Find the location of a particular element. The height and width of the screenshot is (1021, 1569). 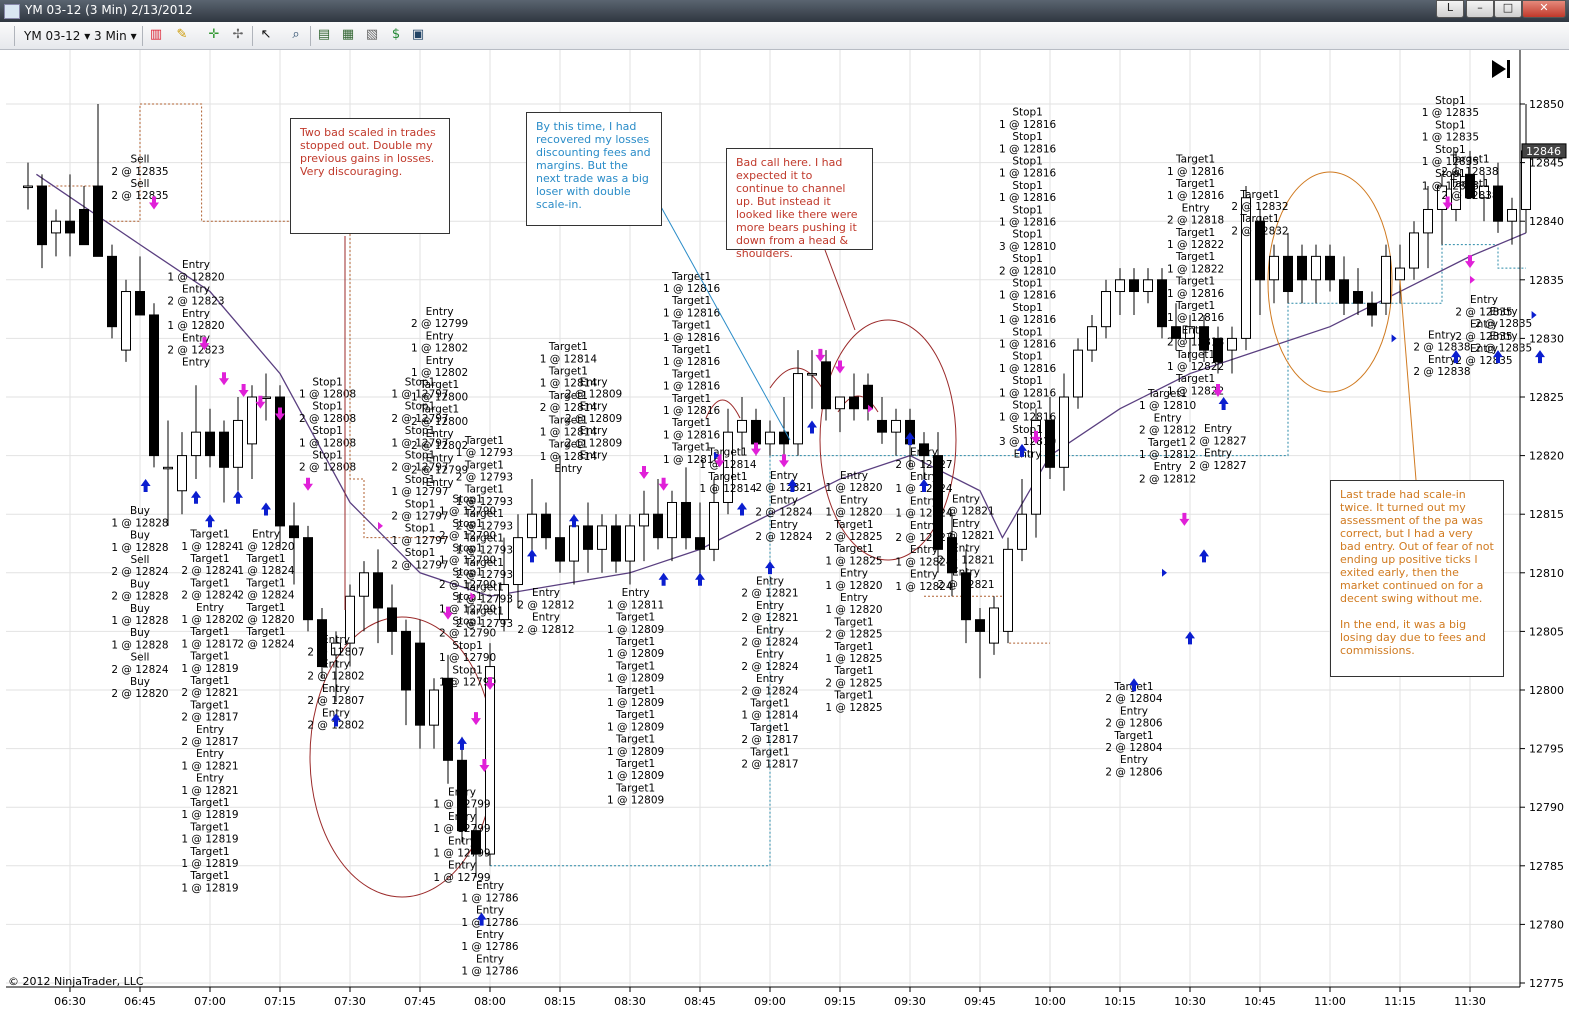

trade-label-text: Sell is located at coordinates (140, 658).